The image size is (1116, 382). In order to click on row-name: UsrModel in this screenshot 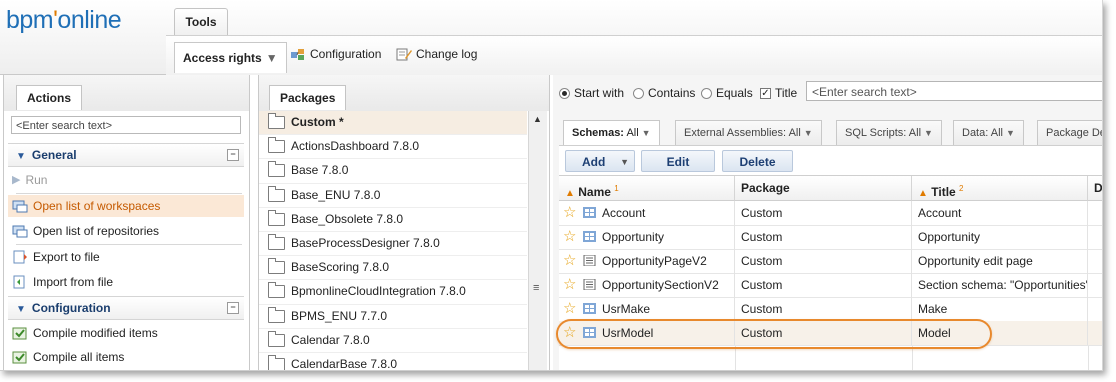, I will do `click(628, 333)`.